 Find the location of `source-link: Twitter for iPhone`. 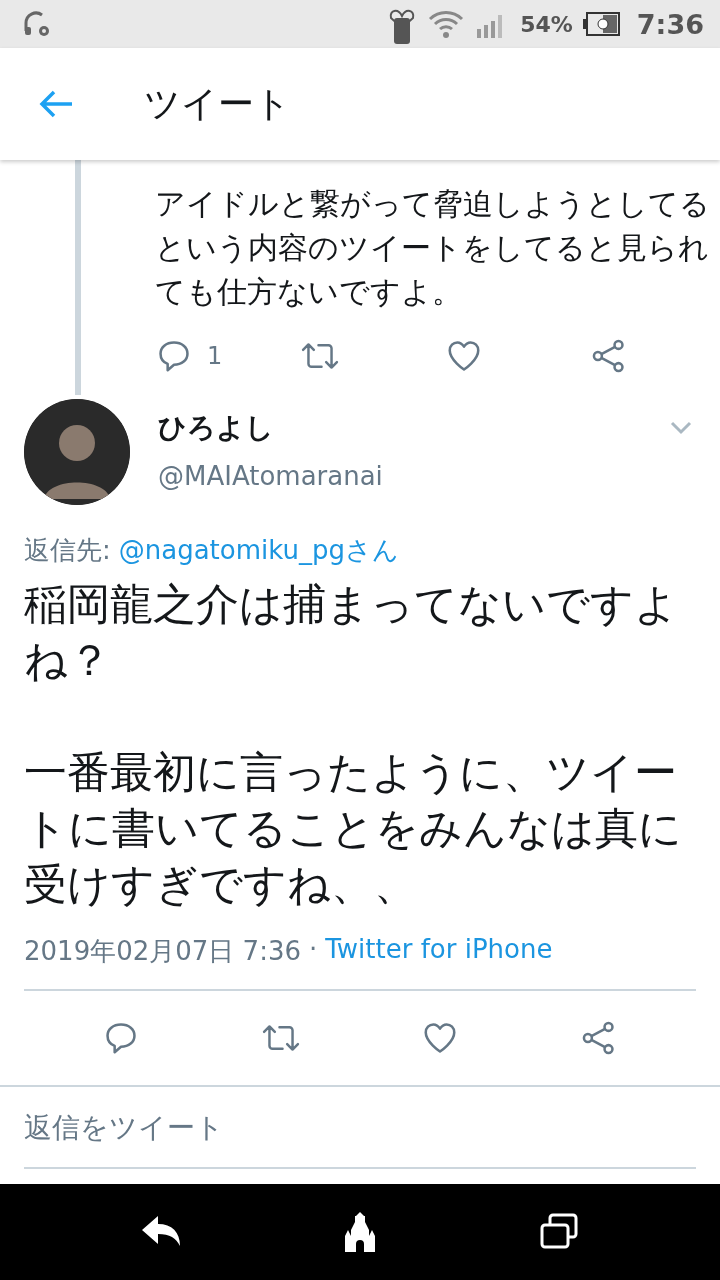

source-link: Twitter for iPhone is located at coordinates (439, 951).